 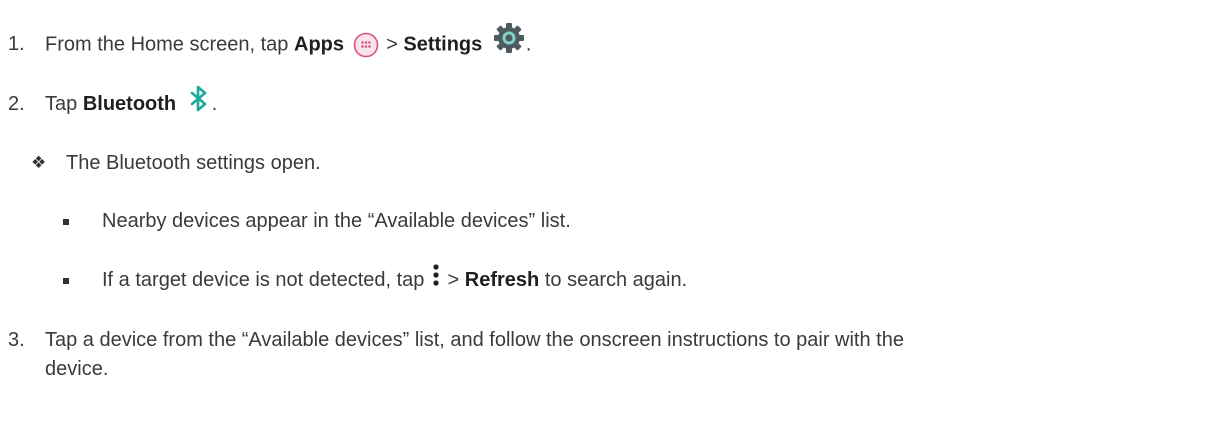 I want to click on bluetooth-icon, so click(x=199, y=99).